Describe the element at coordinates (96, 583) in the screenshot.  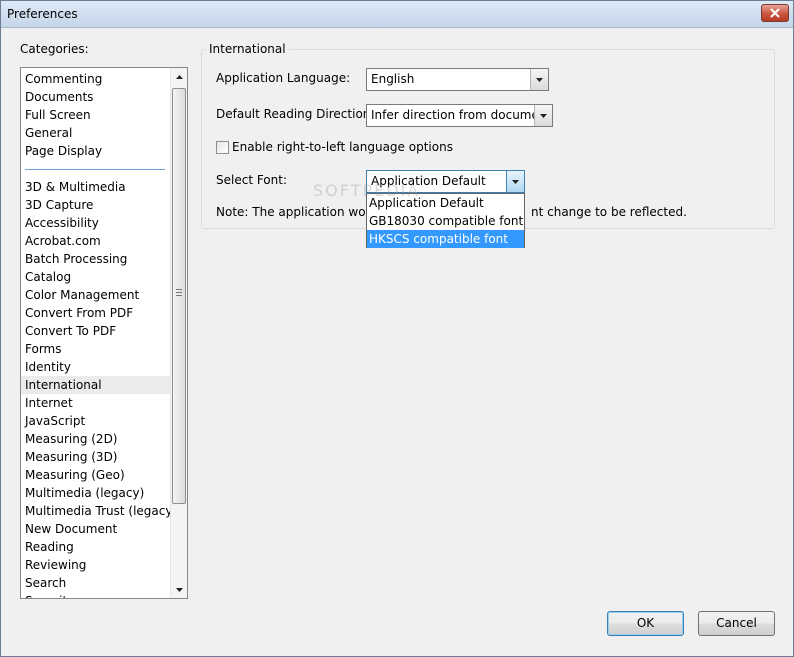
I see `category-item-search: Search` at that location.